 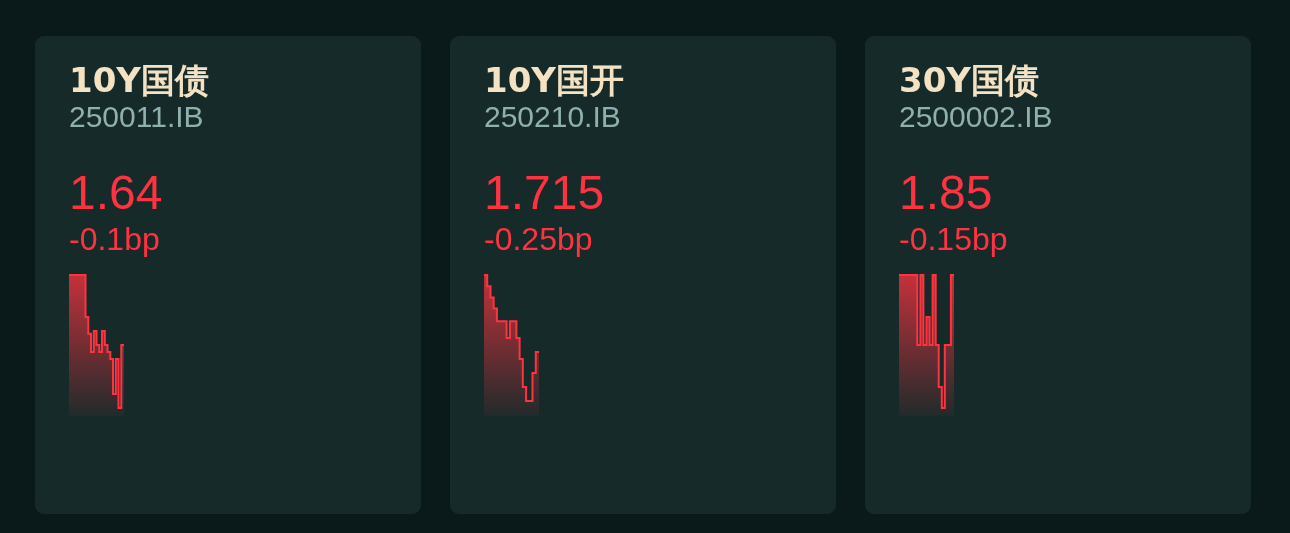 I want to click on yield-change: -0.15bp, so click(x=953, y=239).